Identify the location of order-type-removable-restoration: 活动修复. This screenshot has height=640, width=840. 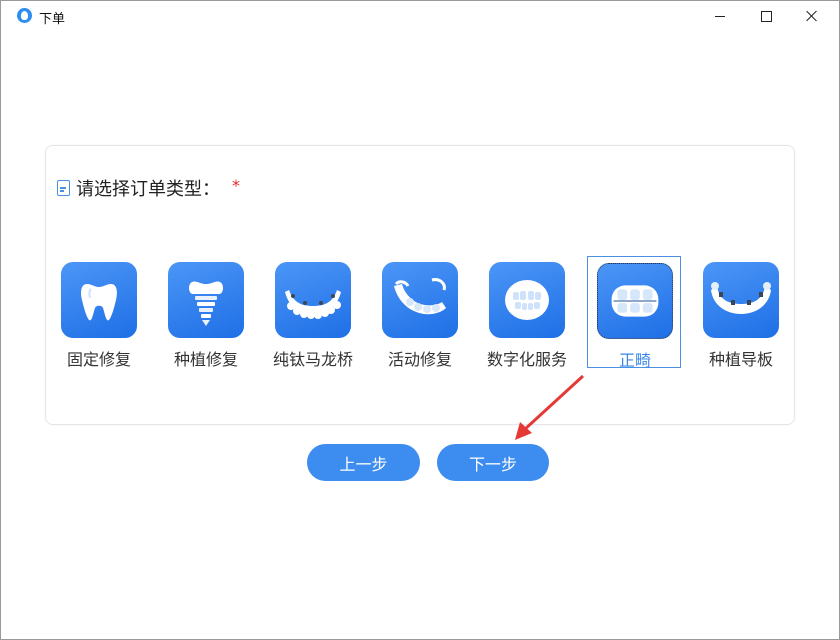
(420, 312).